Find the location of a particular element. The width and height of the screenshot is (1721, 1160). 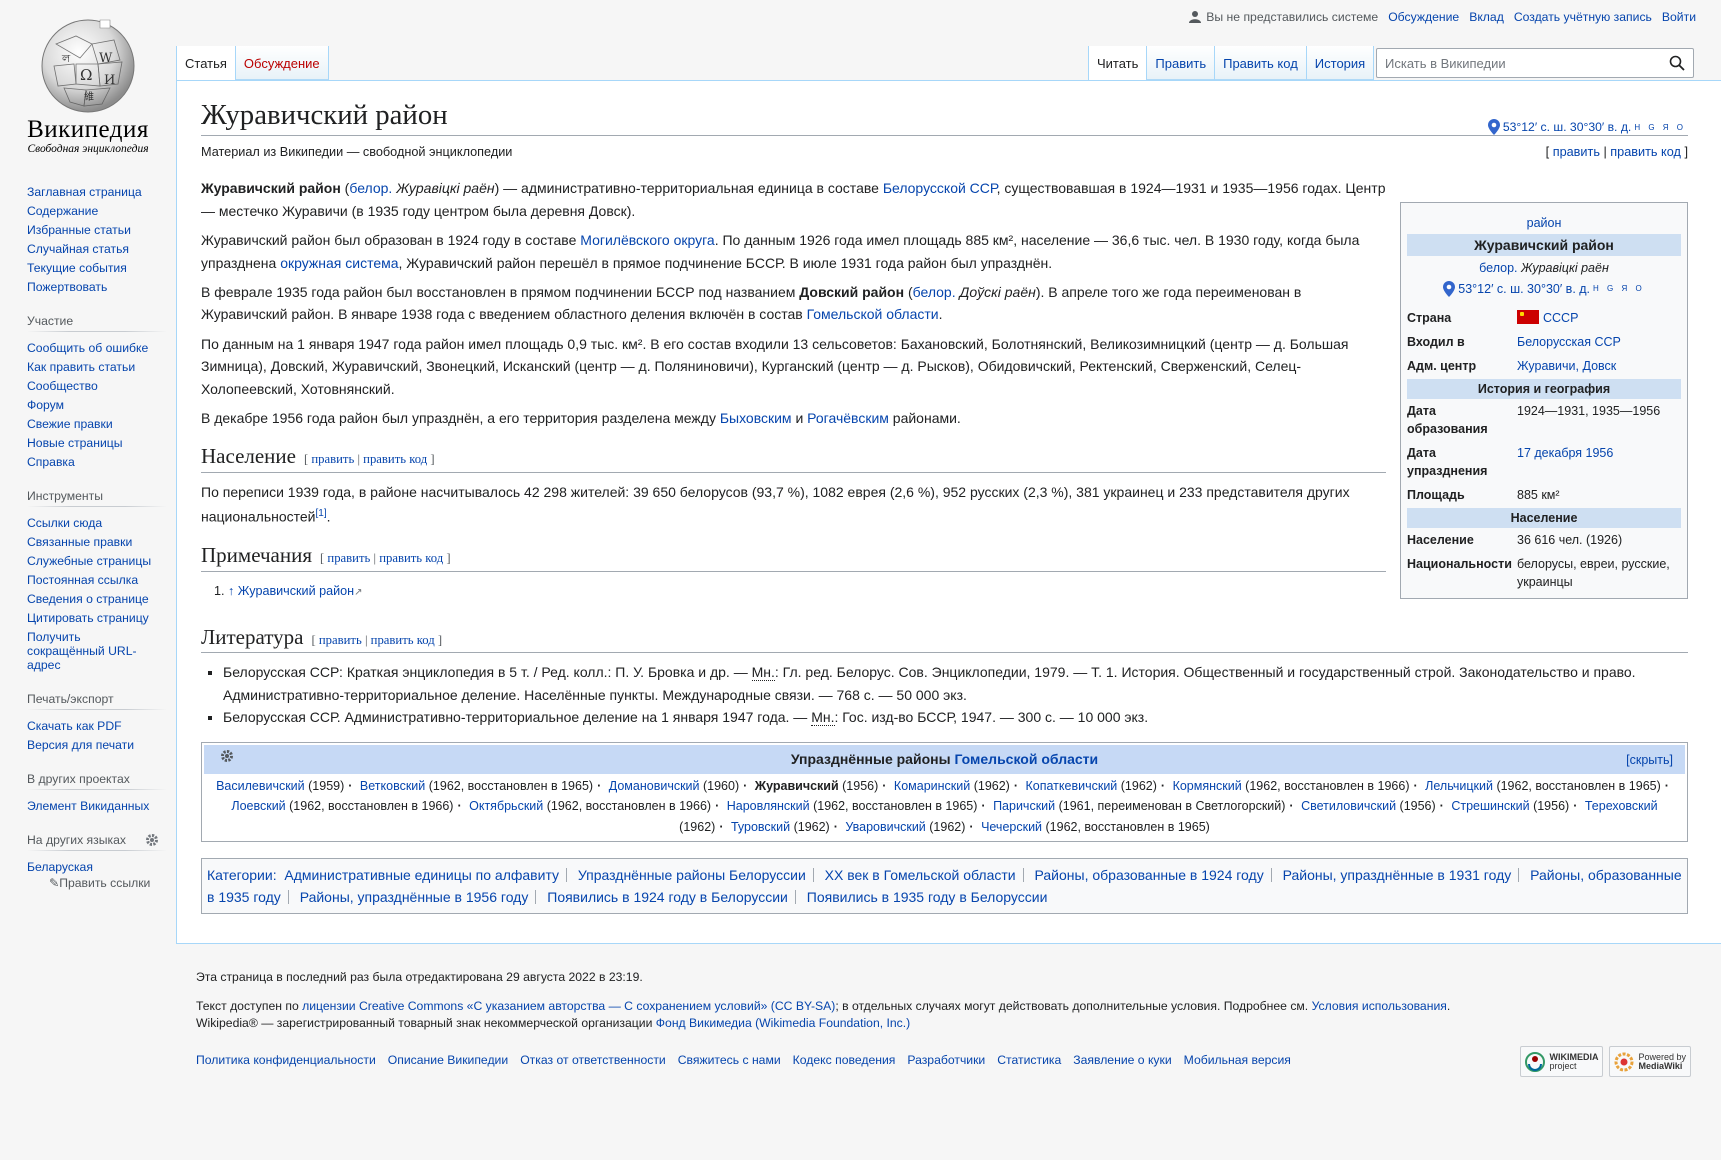

navbox-district-link: Лоевский is located at coordinates (258, 806).